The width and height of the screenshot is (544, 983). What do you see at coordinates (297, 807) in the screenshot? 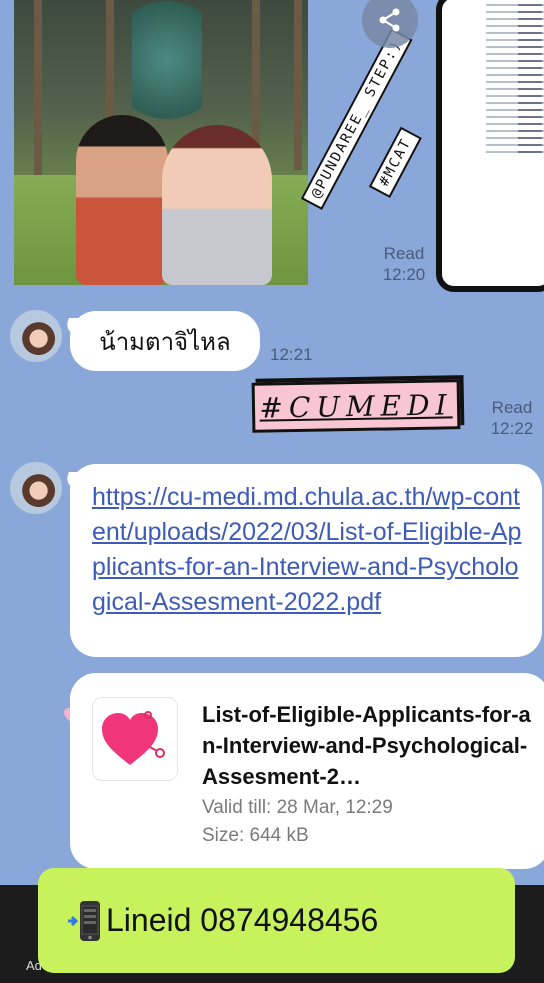
I see `file-valid-till: Valid till: 28 Mar, 12:29` at bounding box center [297, 807].